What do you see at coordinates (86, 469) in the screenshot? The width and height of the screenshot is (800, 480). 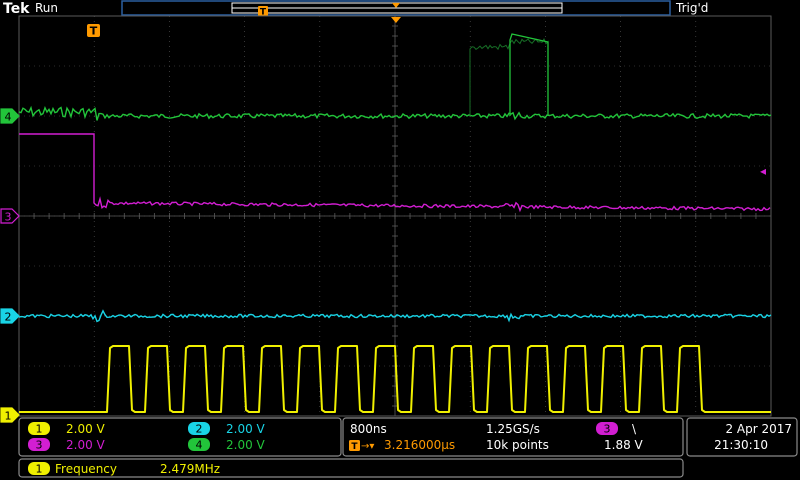 I see `measurement-label: Frequency` at bounding box center [86, 469].